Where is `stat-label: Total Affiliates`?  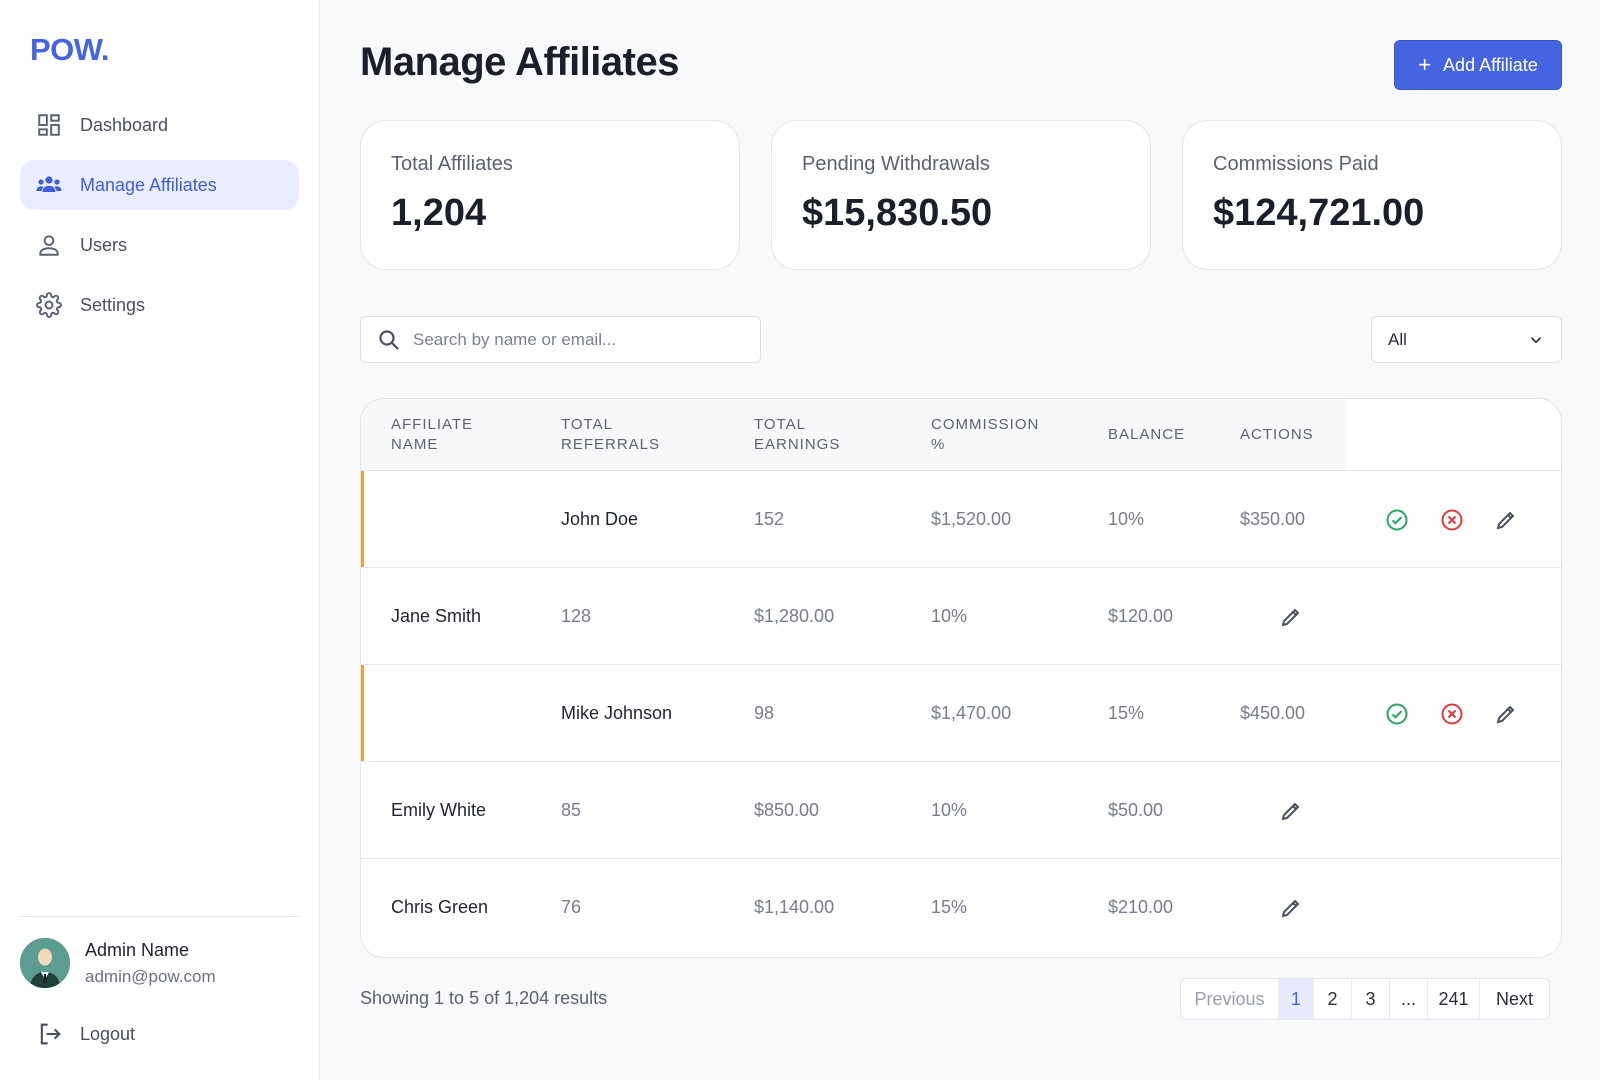 stat-label: Total Affiliates is located at coordinates (452, 164).